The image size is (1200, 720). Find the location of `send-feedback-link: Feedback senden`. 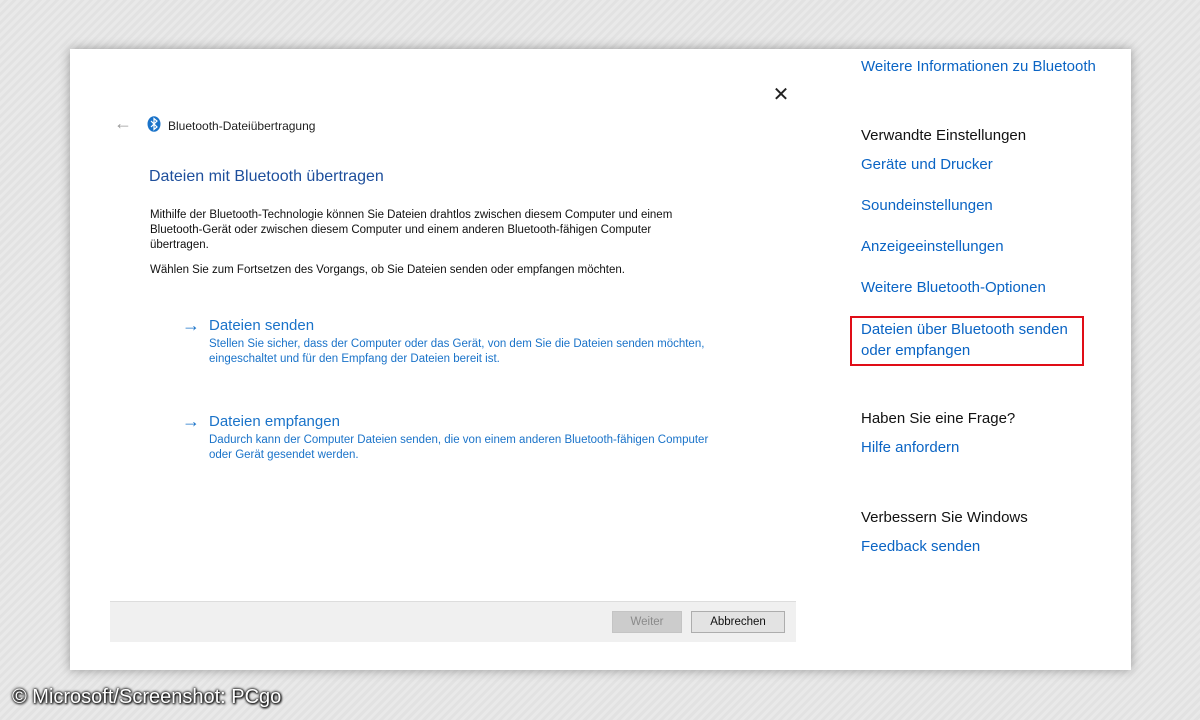

send-feedback-link: Feedback senden is located at coordinates (920, 546).